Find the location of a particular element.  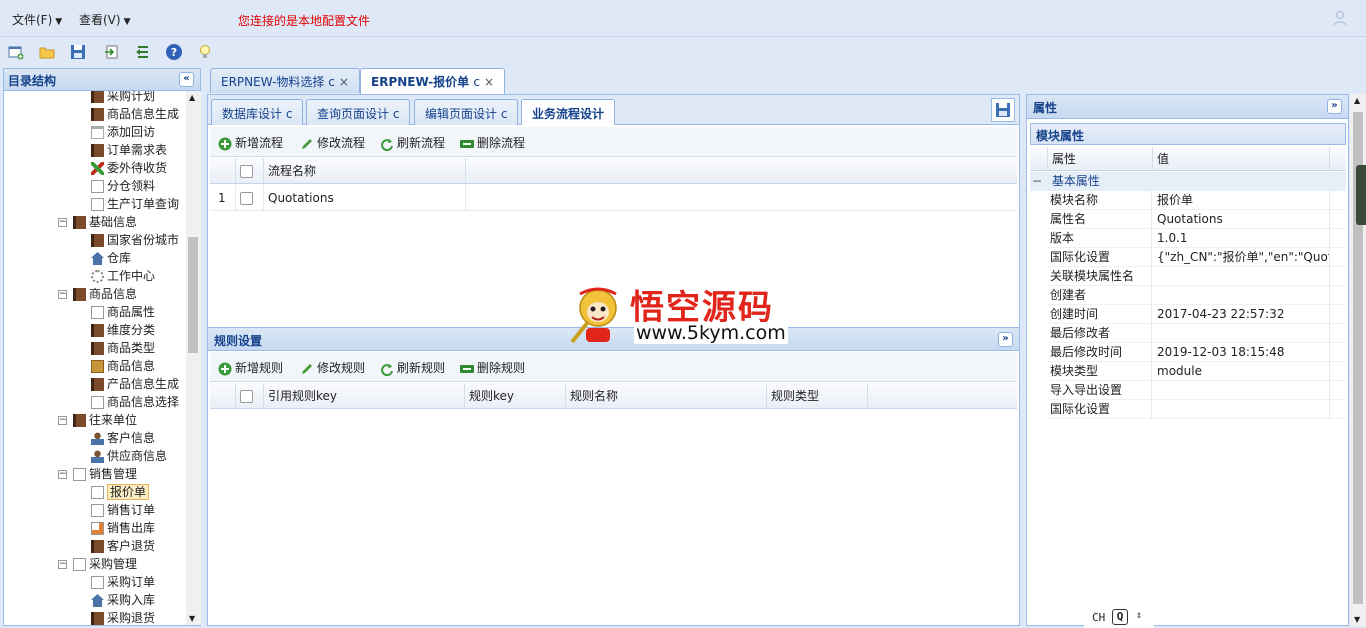

add-rule-button: 新增规则 is located at coordinates (250, 367).